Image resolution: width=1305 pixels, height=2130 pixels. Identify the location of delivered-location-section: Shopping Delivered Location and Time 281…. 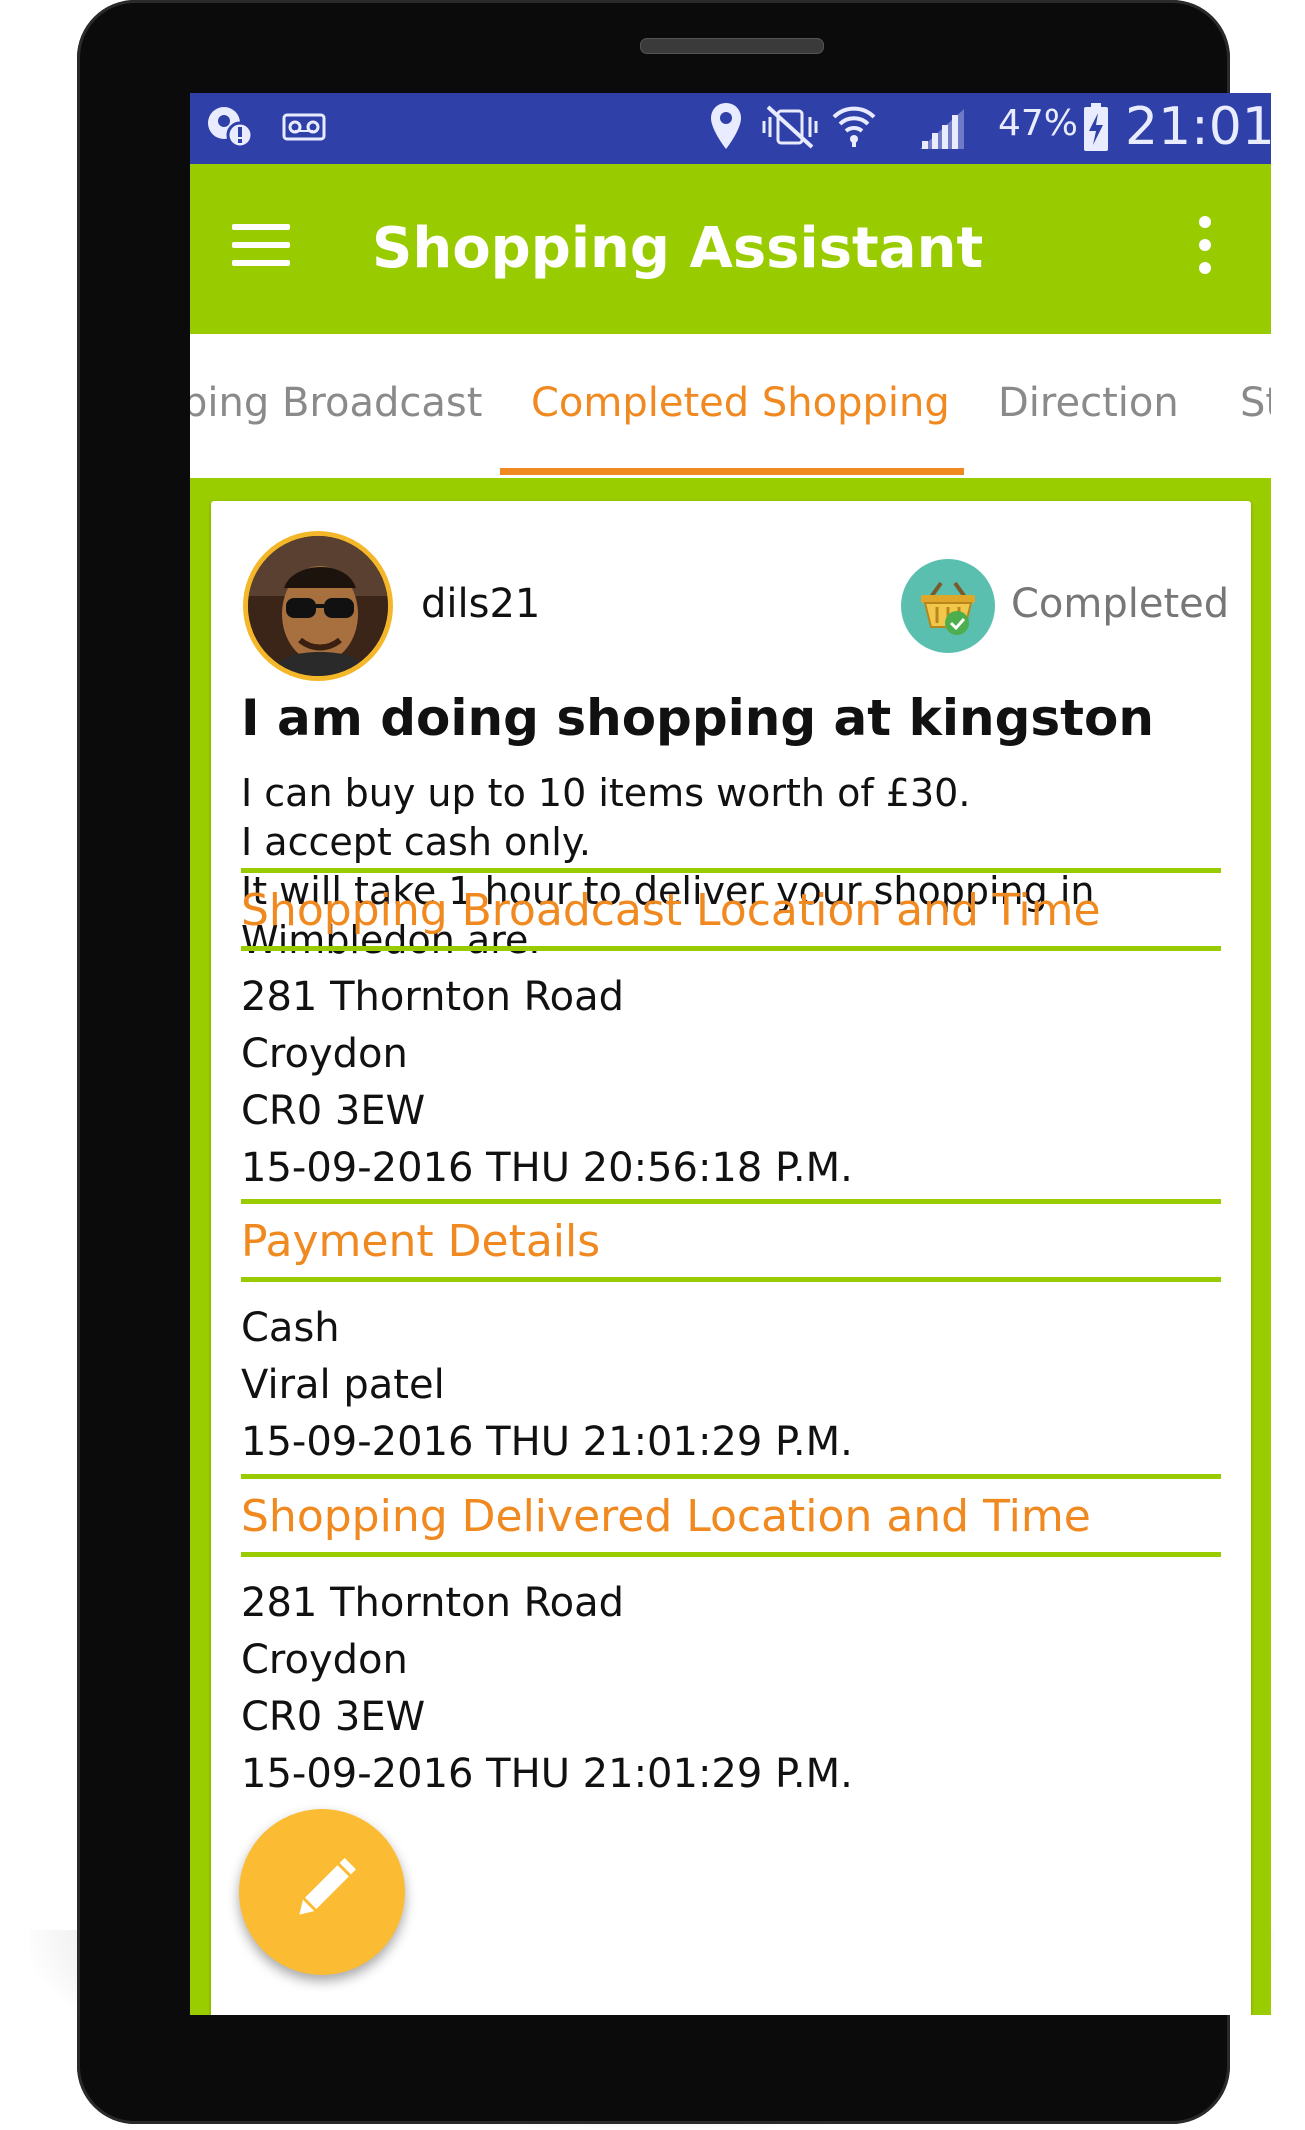
(731, 1638).